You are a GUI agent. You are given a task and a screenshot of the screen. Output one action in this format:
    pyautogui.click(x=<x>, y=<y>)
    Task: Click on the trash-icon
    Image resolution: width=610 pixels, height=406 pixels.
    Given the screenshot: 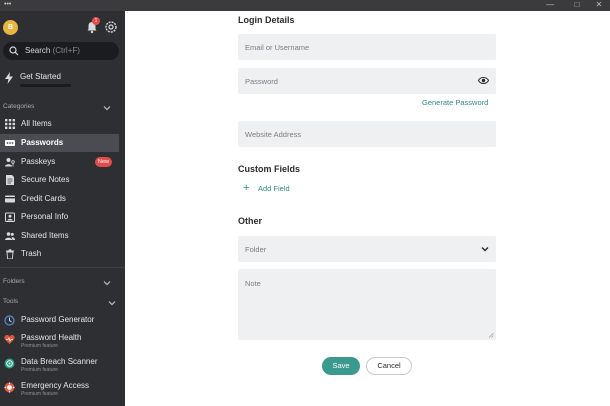 What is the action you would take?
    pyautogui.click(x=10, y=254)
    